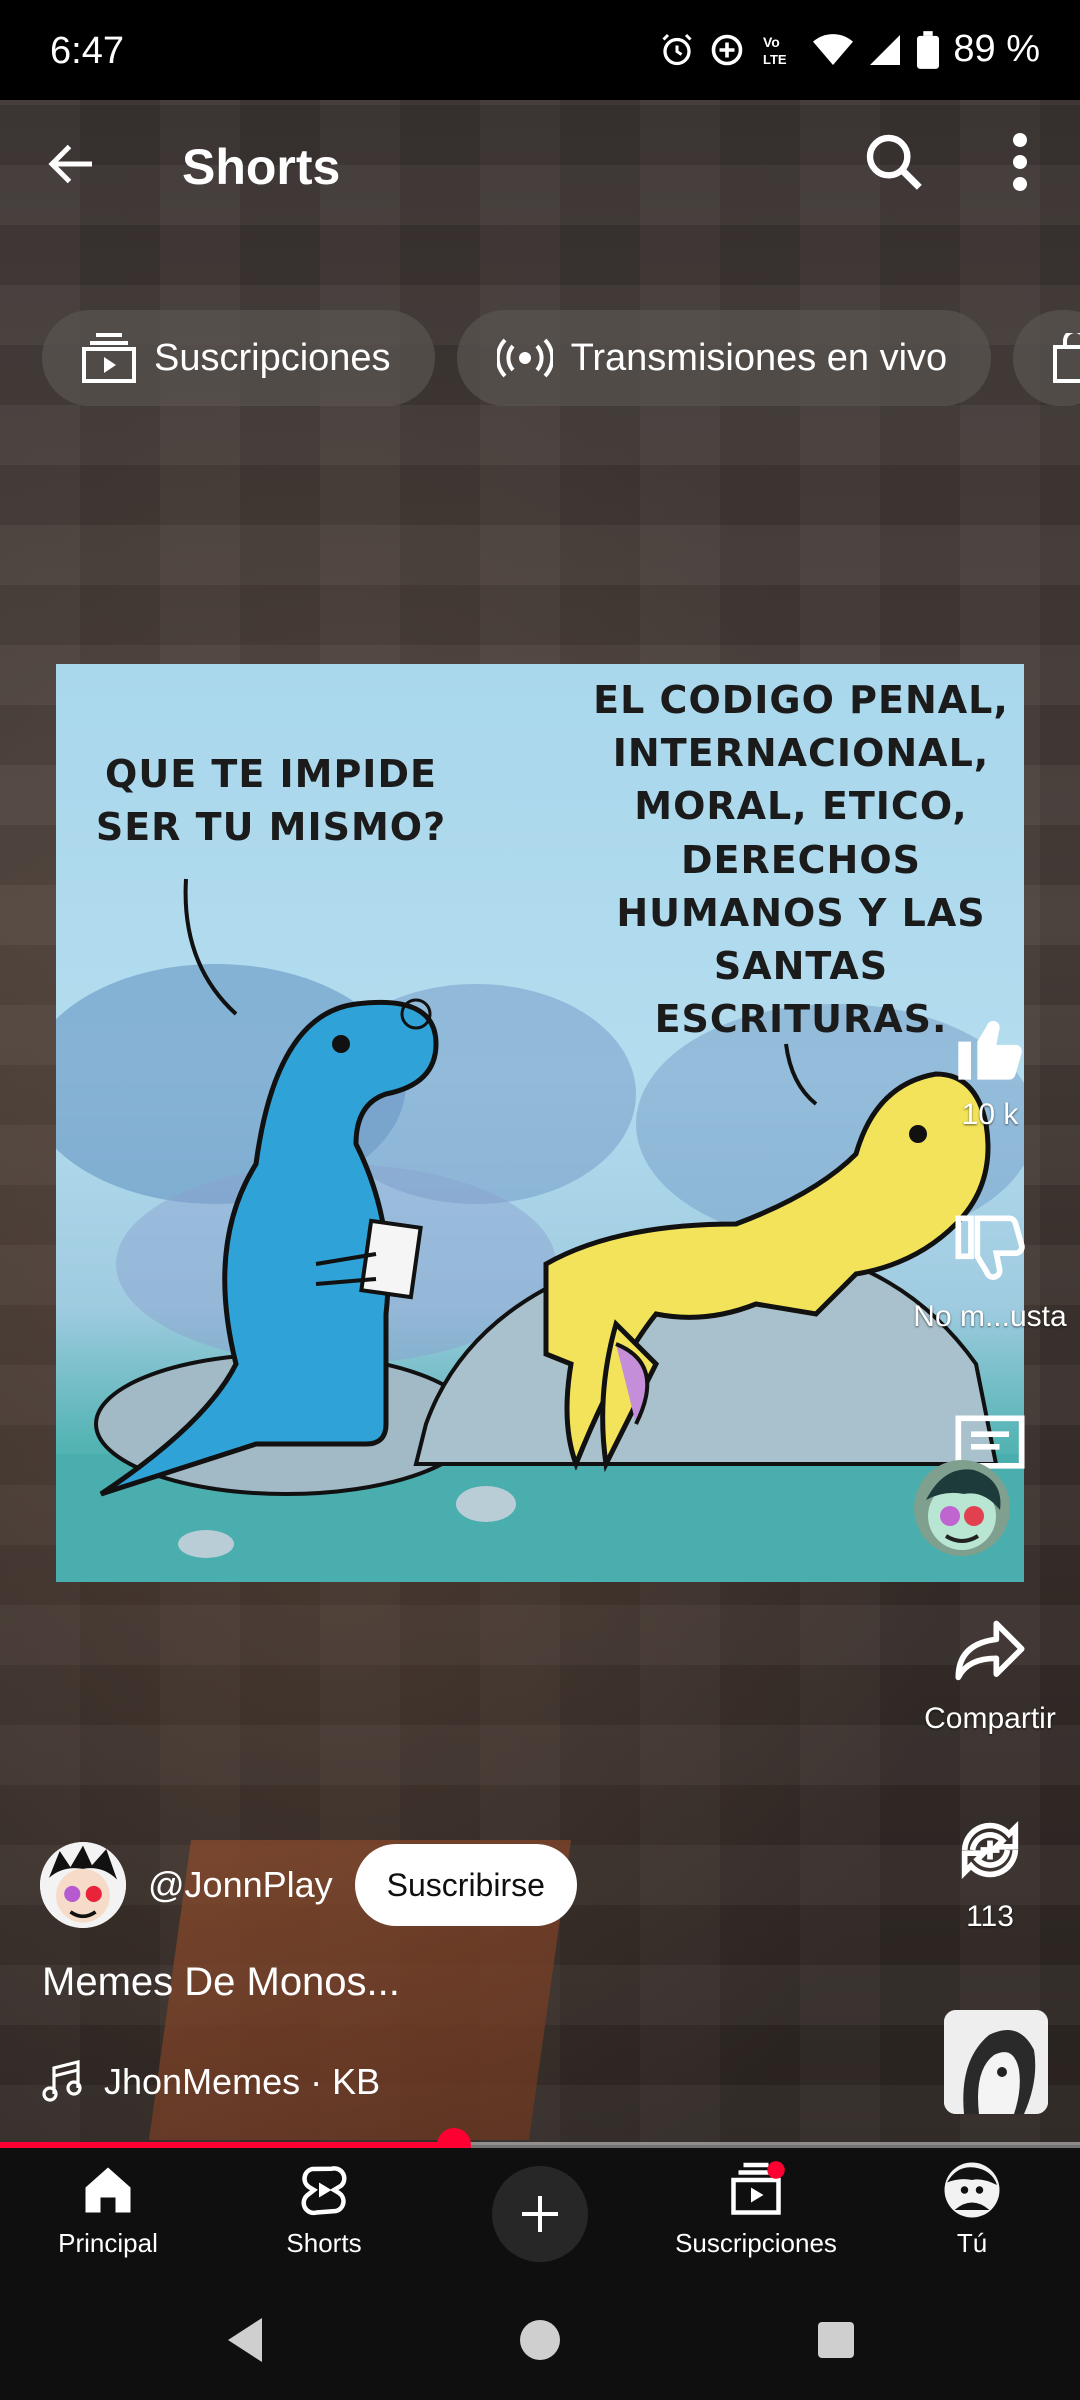 The image size is (1080, 2400). What do you see at coordinates (928, 49) in the screenshot?
I see `battery-icon` at bounding box center [928, 49].